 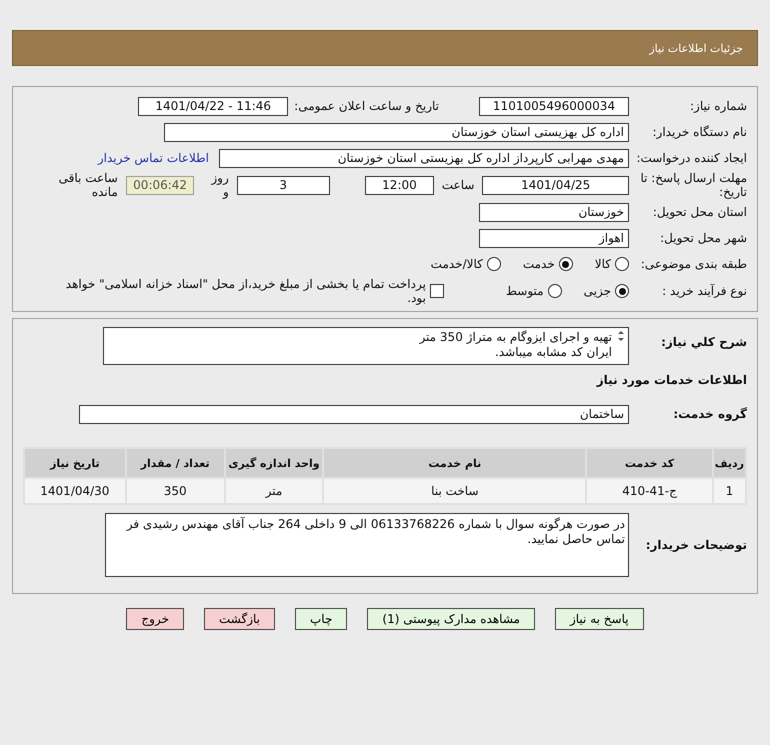 What do you see at coordinates (213, 106) in the screenshot?
I see `announce-date-field: 1401/04/22 - 11:46` at bounding box center [213, 106].